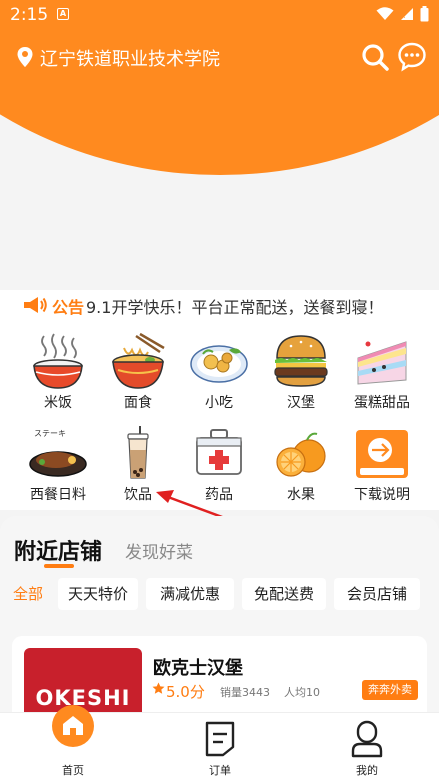  I want to click on category-noodles: 面食, so click(138, 372).